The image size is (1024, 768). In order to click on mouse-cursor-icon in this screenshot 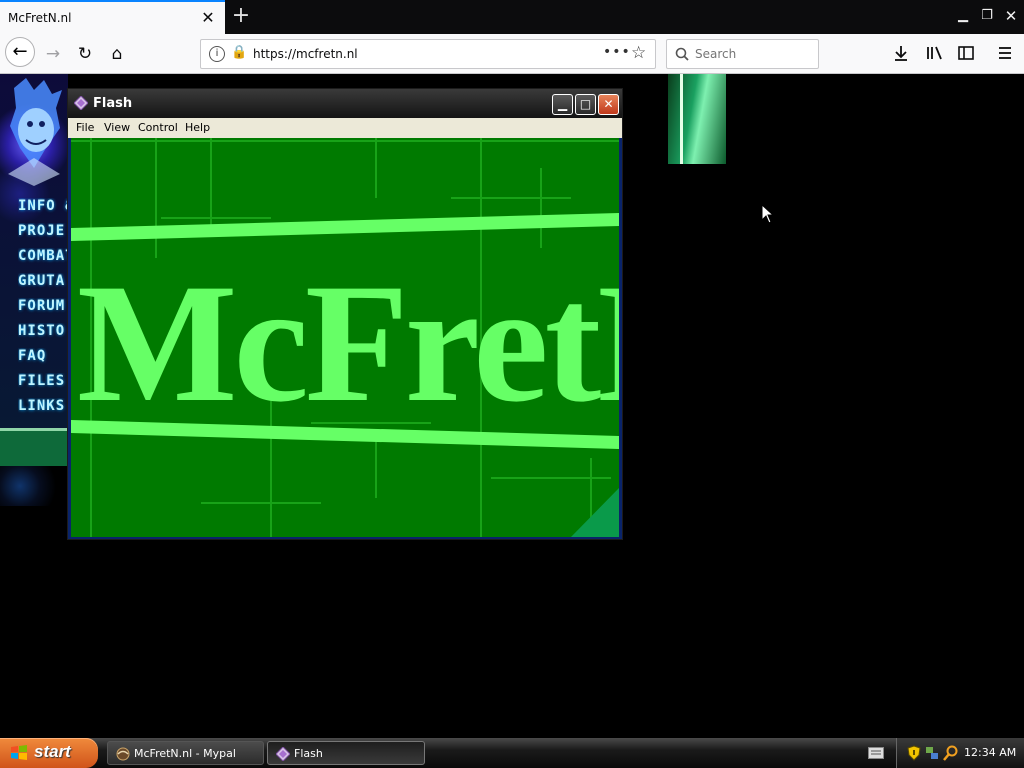, I will do `click(768, 214)`.